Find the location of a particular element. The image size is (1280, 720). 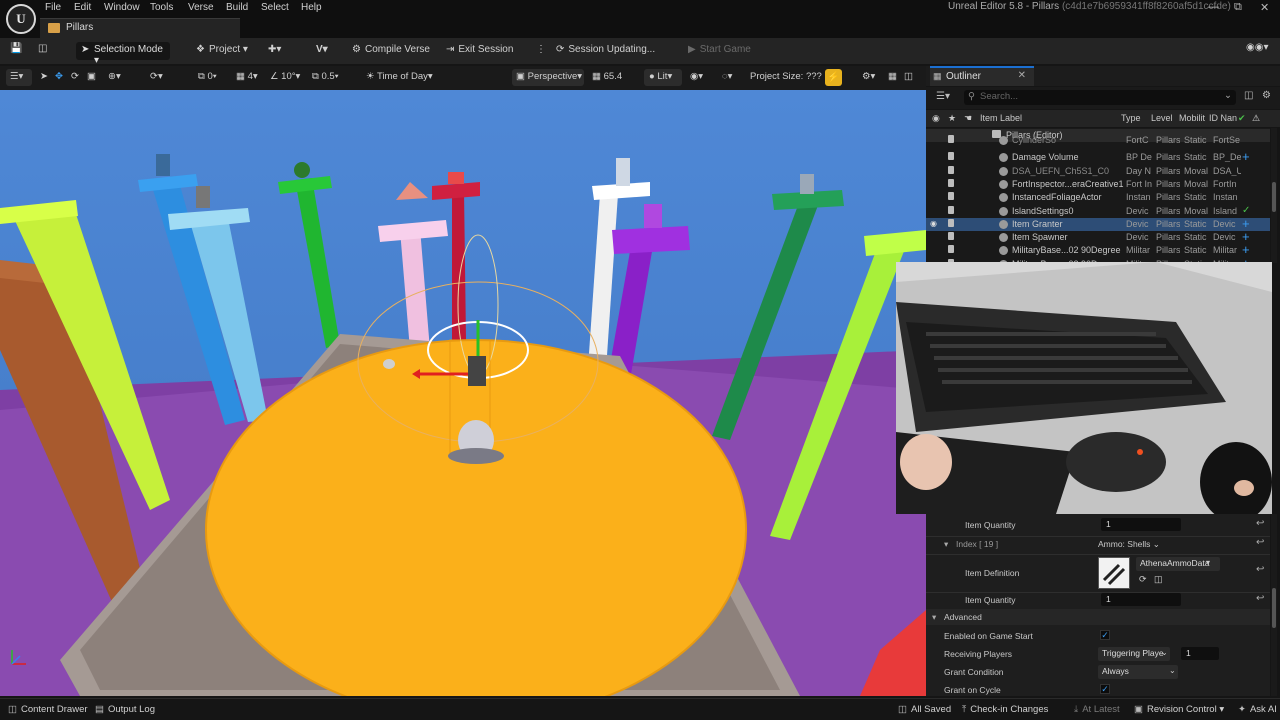

compile-verse-button: ⚙ Compile Verse is located at coordinates (391, 49).